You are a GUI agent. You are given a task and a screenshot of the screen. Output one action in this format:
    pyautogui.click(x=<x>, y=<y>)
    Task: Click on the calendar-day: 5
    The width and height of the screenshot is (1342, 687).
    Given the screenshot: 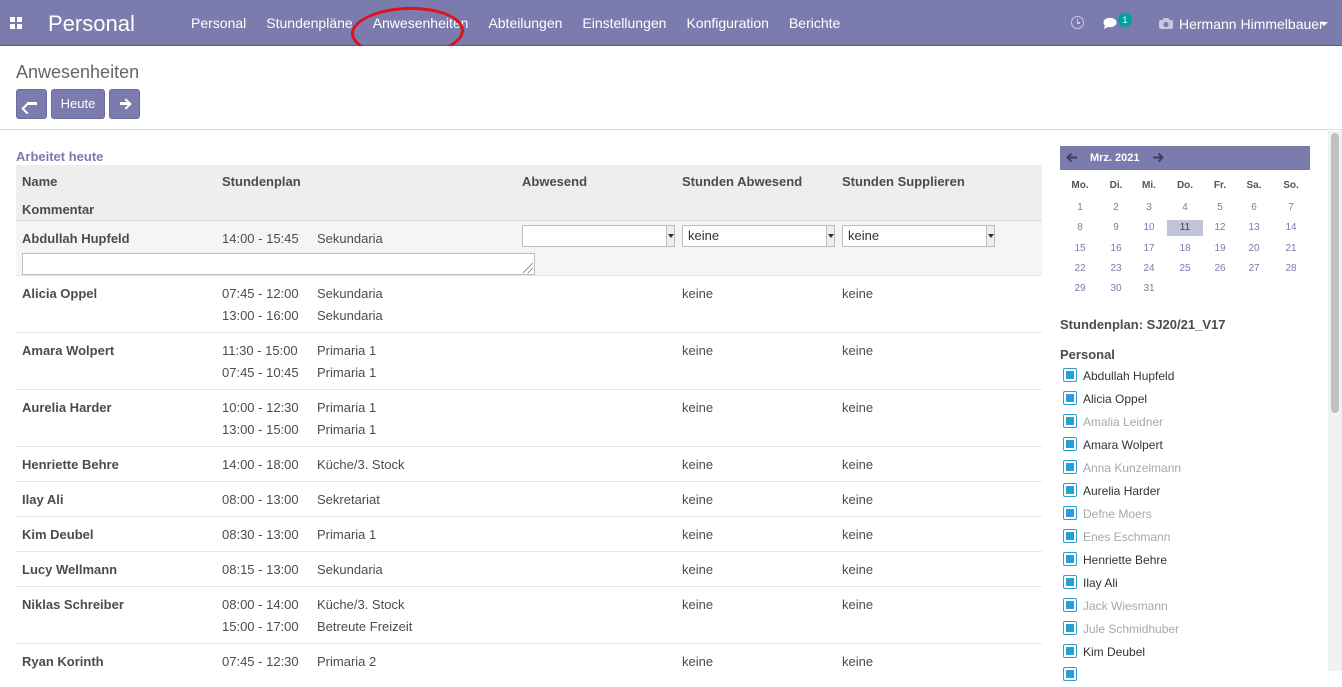 What is the action you would take?
    pyautogui.click(x=1220, y=208)
    